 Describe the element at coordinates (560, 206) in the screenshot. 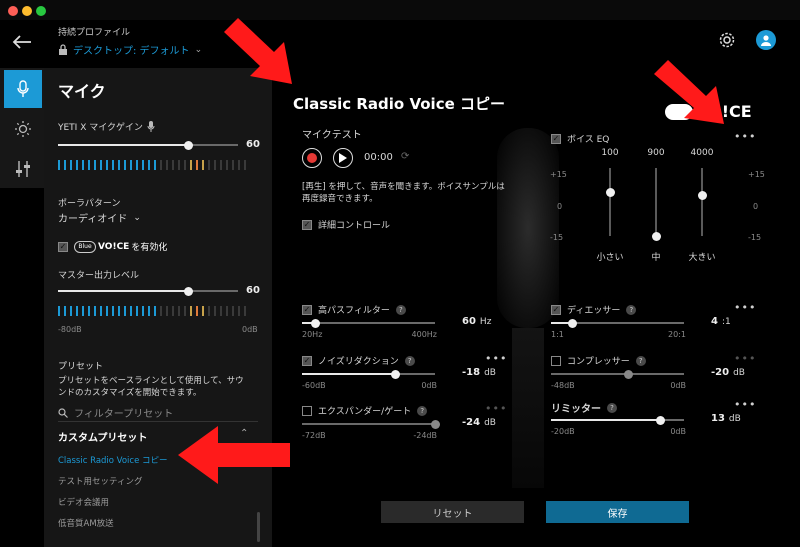

I see `eq-scale-mid-left: 0` at that location.